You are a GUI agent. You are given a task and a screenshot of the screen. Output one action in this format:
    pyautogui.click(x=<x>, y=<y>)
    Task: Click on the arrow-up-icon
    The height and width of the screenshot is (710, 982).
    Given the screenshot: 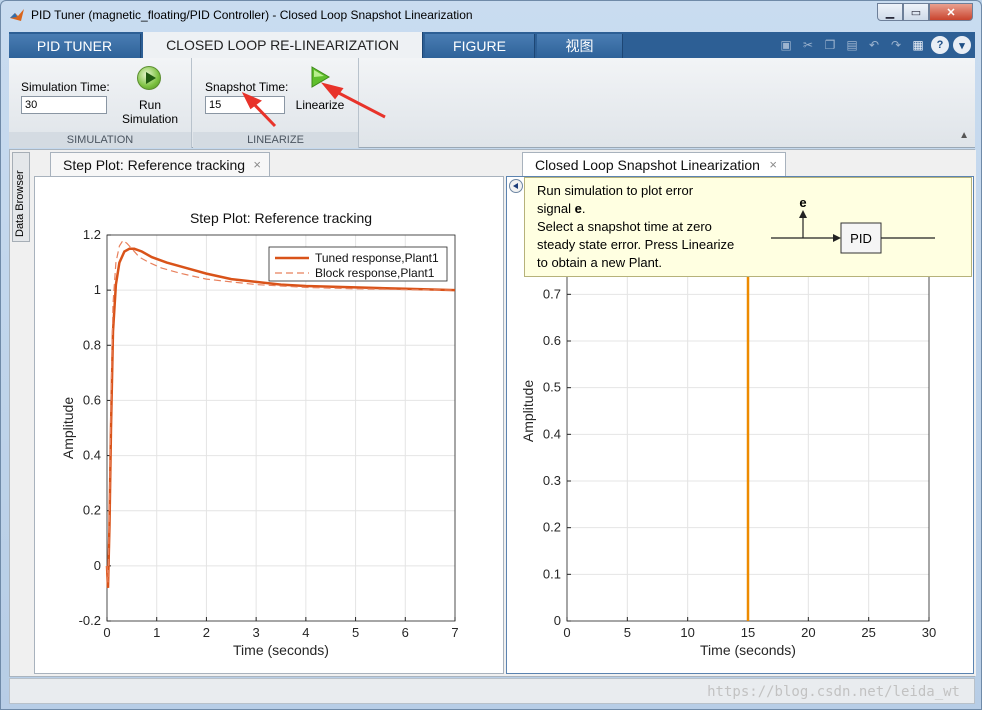 What is the action you would take?
    pyautogui.click(x=803, y=214)
    